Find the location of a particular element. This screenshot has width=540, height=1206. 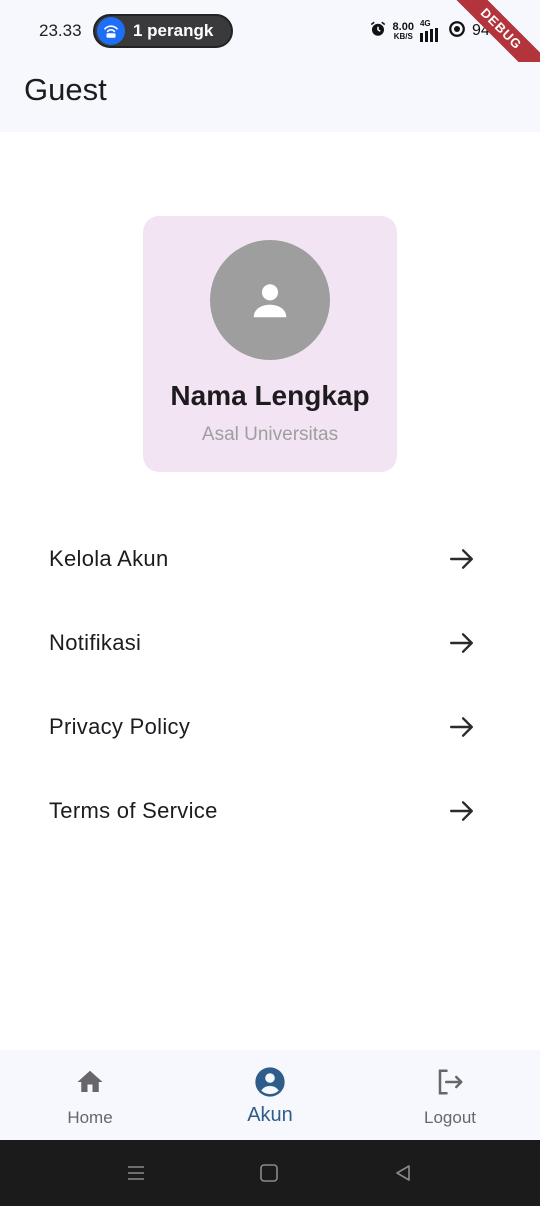

menu-item-notifikasi: Notifikasi is located at coordinates (270, 643).